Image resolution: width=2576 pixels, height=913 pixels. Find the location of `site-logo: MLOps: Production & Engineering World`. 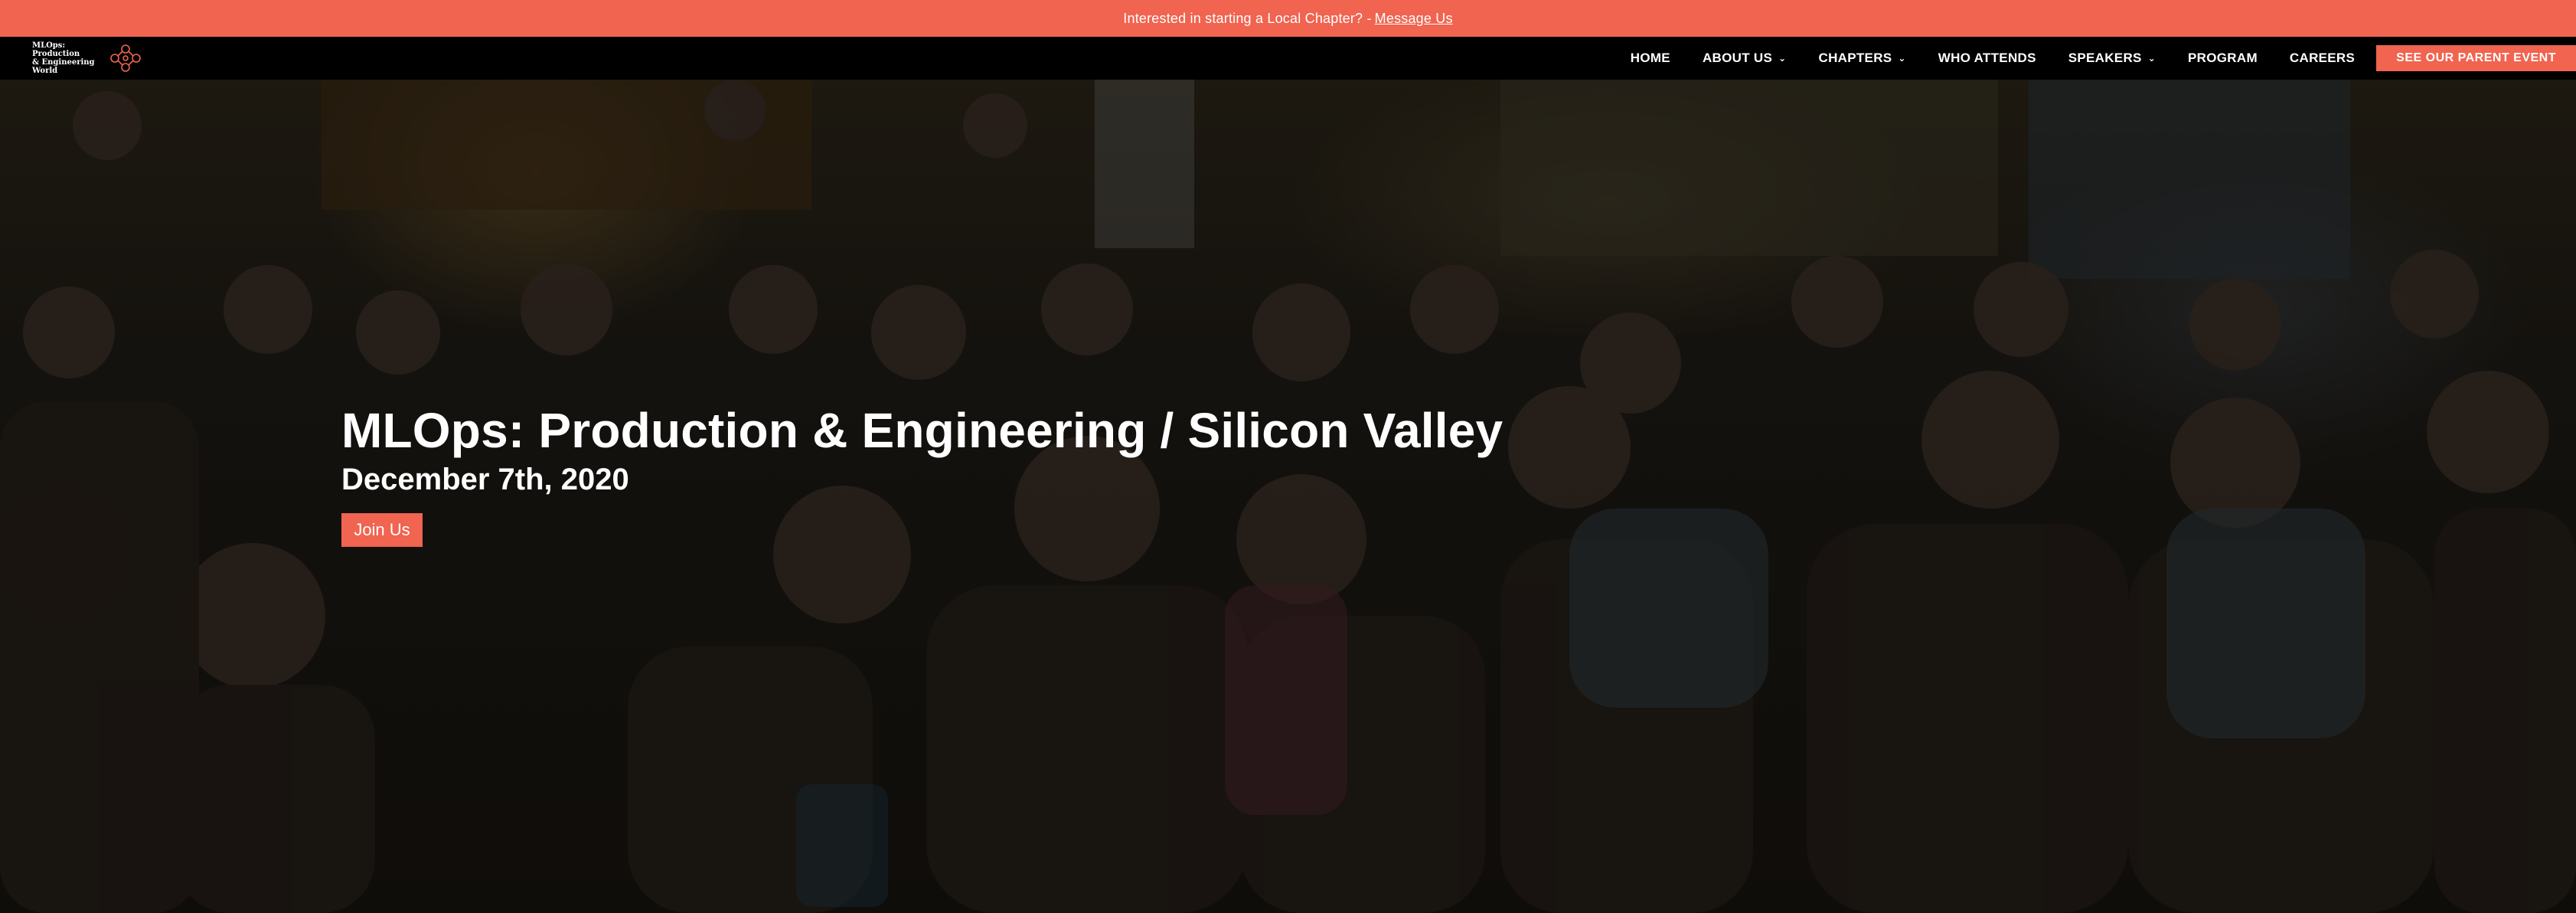

site-logo: MLOps: Production & Engineering World is located at coordinates (88, 58).